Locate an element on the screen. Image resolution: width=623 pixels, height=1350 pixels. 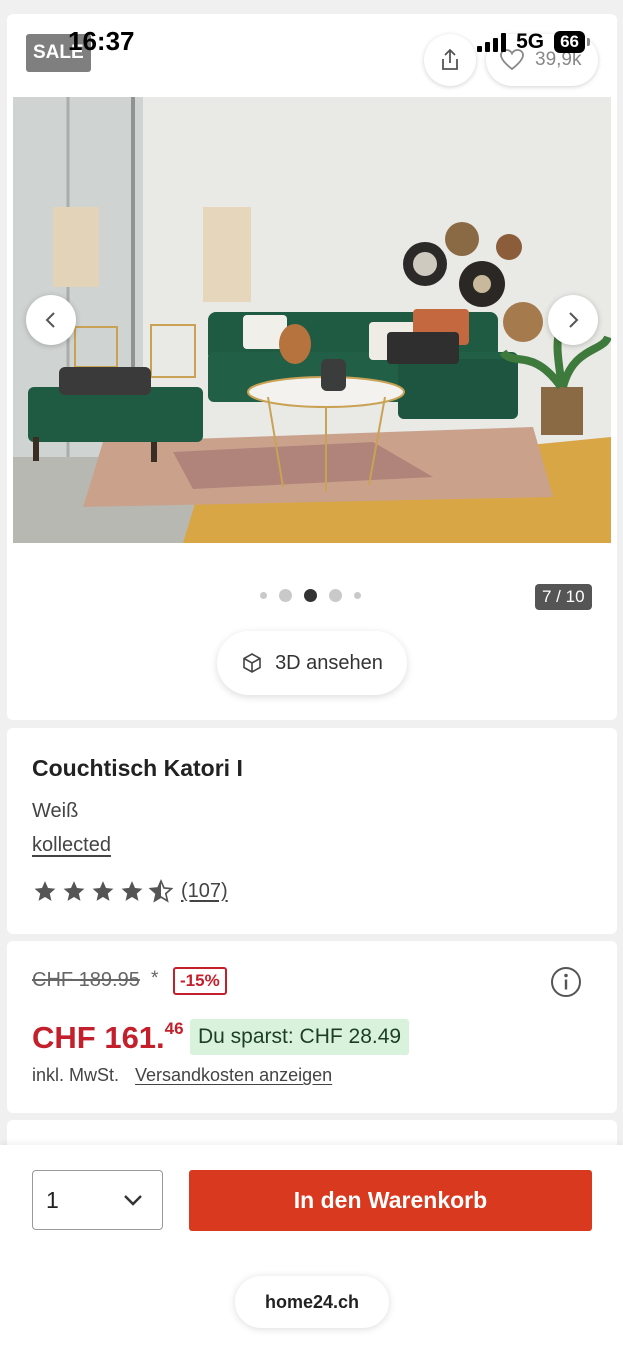
status-icons: 5G 66 is located at coordinates (533, 42).